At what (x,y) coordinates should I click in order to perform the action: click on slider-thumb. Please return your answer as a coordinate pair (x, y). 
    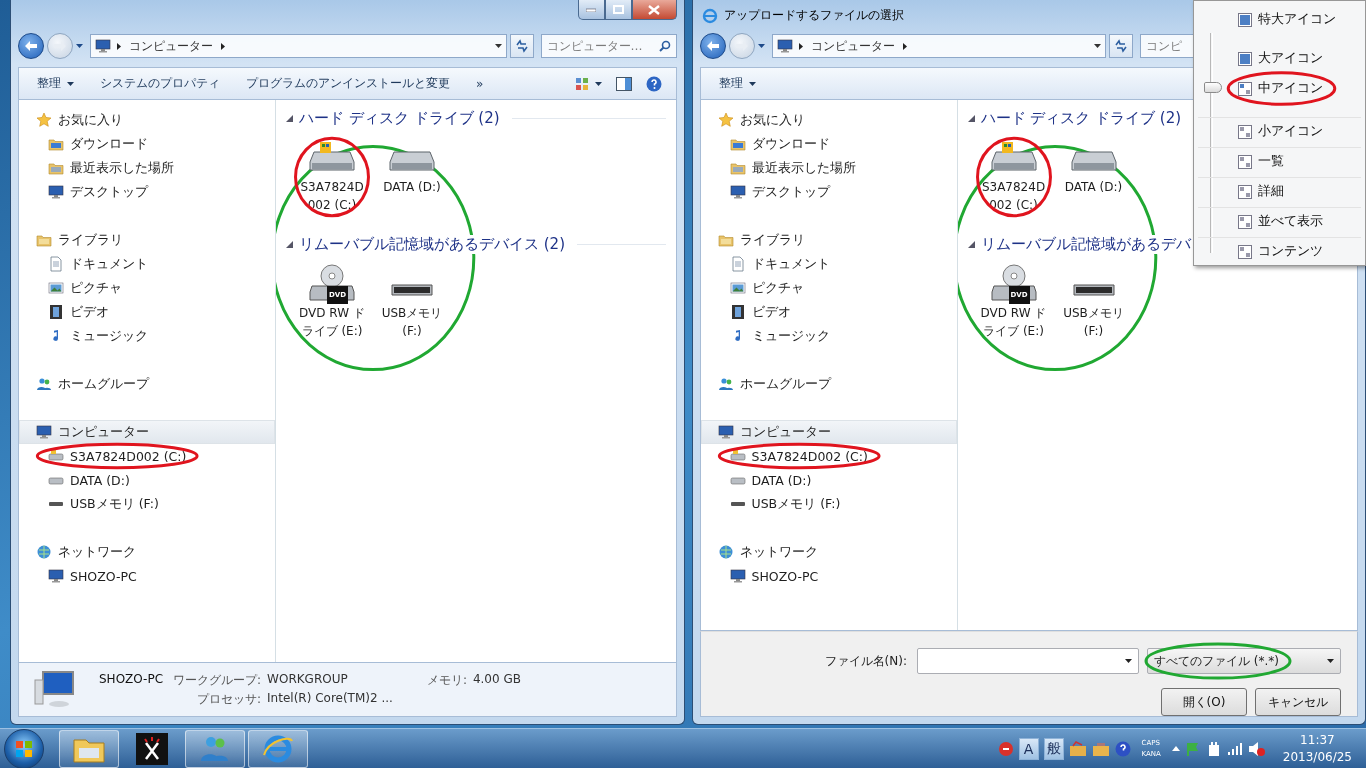
    Looking at the image, I should click on (1213, 87).